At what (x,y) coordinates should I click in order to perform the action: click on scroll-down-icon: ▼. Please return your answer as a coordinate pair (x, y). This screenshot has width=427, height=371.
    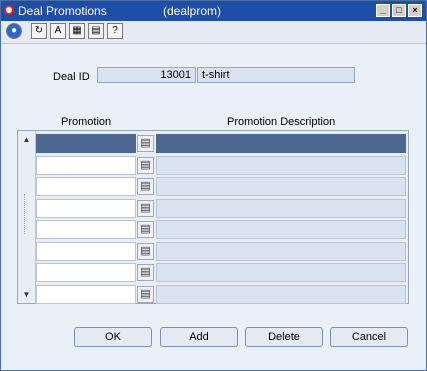
    Looking at the image, I should click on (26, 295).